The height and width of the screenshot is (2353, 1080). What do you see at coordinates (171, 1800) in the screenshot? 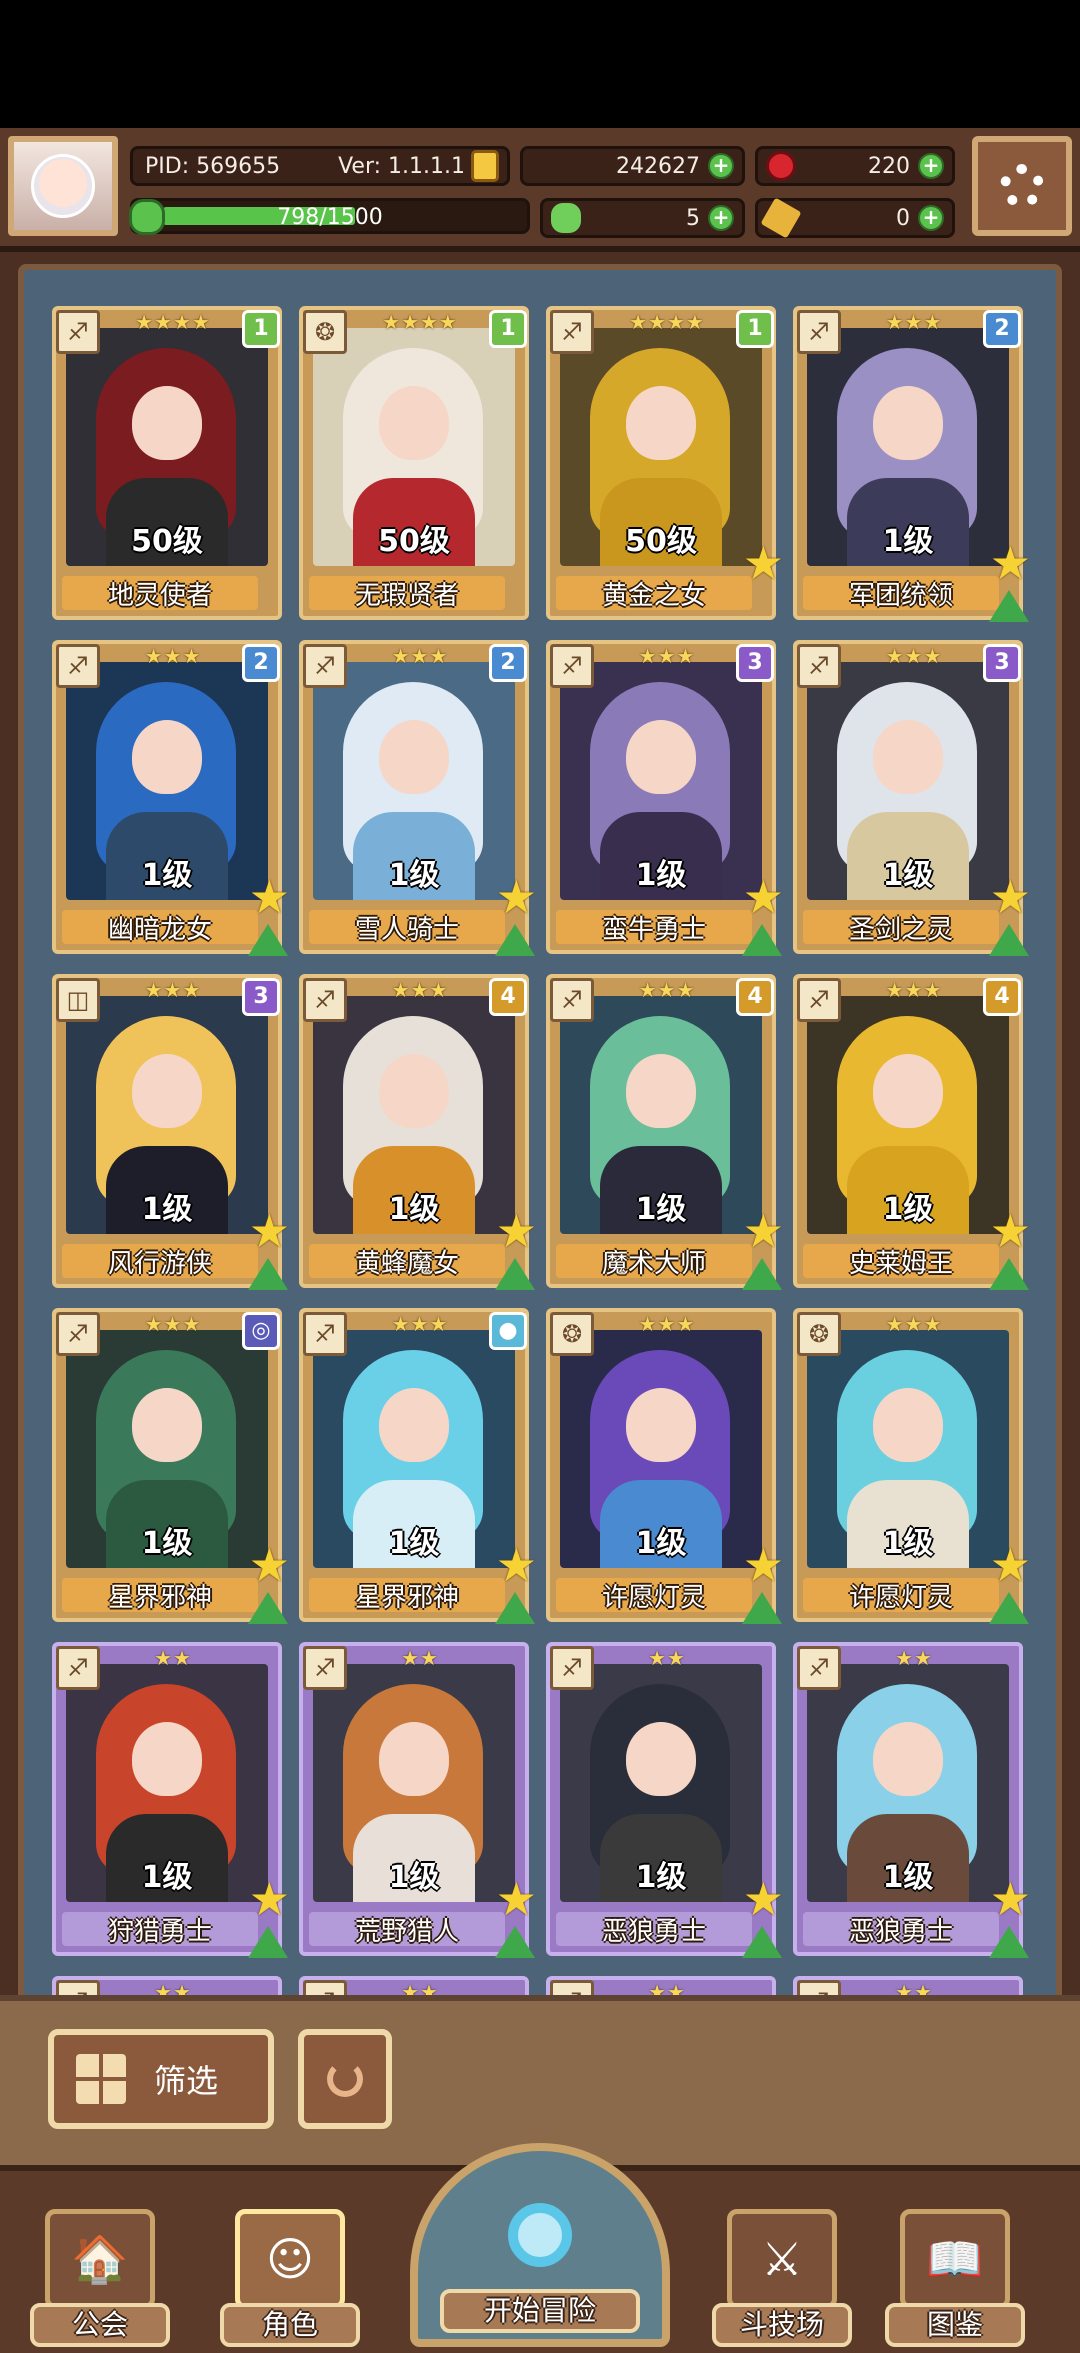
I see `character-card: ♐ ★★ 1级 狩猎勇士 ★` at bounding box center [171, 1800].